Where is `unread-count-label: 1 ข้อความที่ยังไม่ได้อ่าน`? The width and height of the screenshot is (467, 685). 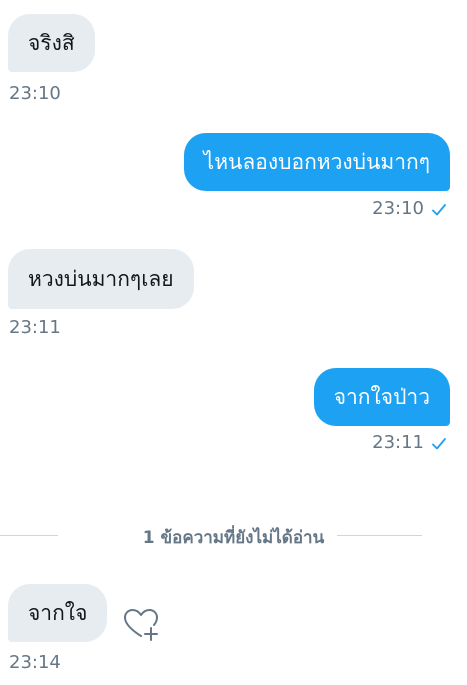
unread-count-label: 1 ข้อความที่ยังไม่ได้อ่าน is located at coordinates (233, 538).